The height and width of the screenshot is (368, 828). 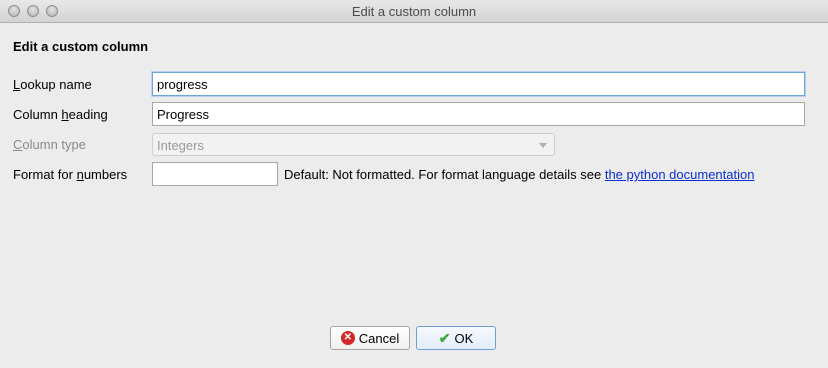 What do you see at coordinates (680, 174) in the screenshot?
I see `python-docs-link: the python documentation` at bounding box center [680, 174].